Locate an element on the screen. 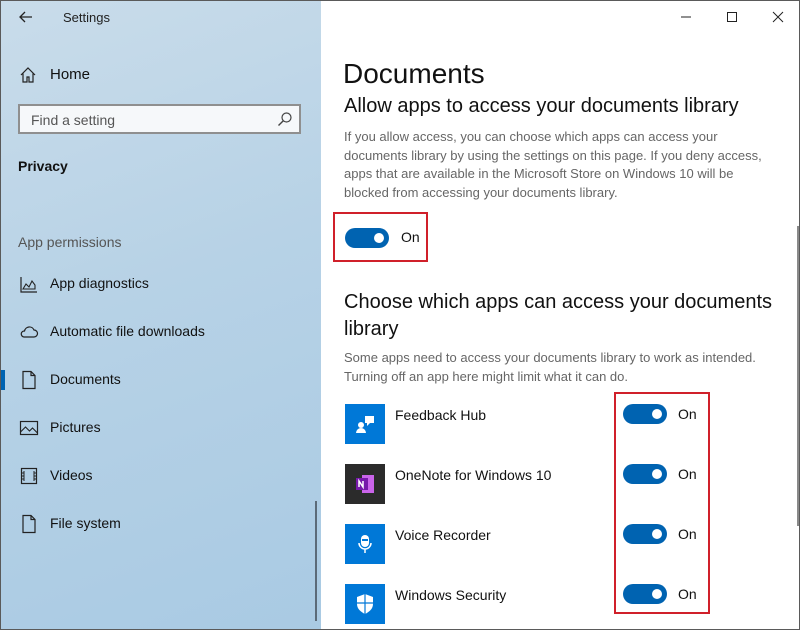  title-bar-left: Settings is located at coordinates (161, 17).